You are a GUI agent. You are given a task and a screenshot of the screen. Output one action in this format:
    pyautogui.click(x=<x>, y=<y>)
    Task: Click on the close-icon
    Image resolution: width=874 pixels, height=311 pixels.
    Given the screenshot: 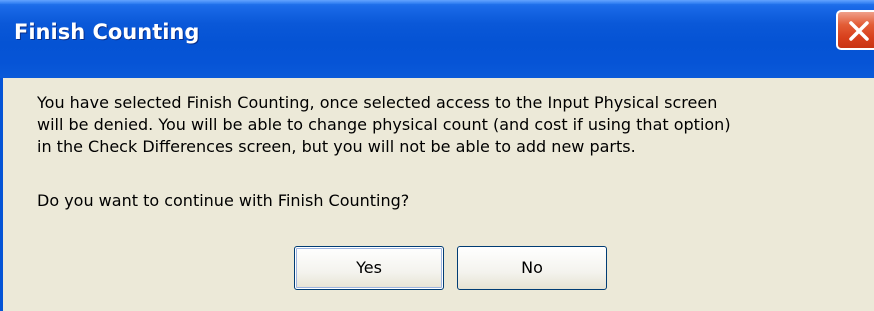 What is the action you would take?
    pyautogui.click(x=859, y=31)
    